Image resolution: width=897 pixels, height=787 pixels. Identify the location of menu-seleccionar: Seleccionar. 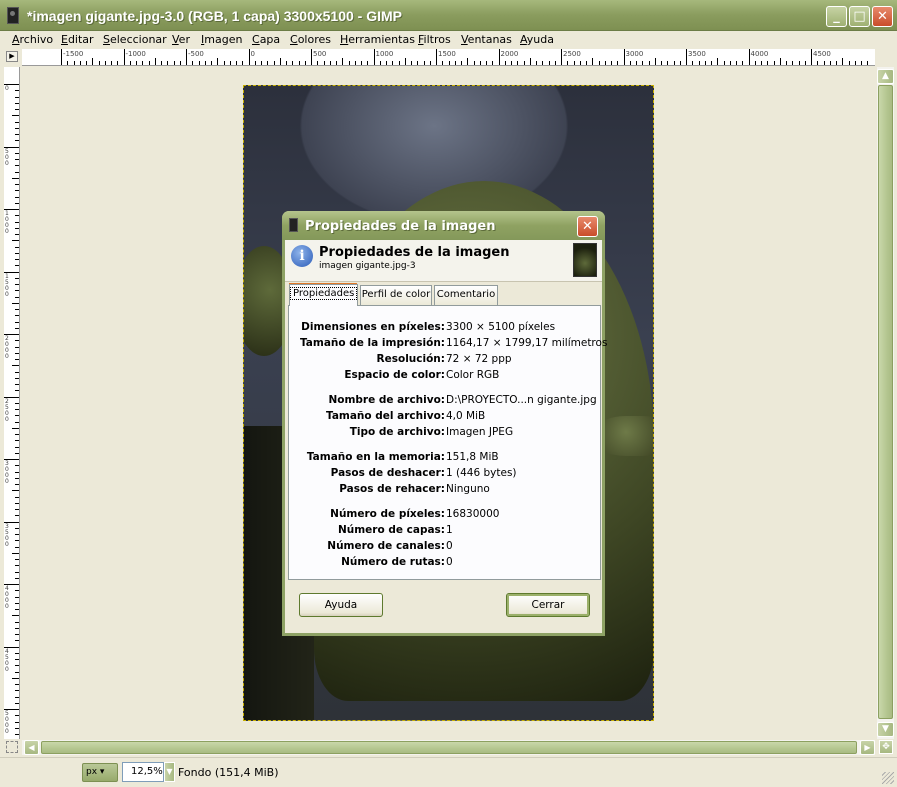
(135, 39).